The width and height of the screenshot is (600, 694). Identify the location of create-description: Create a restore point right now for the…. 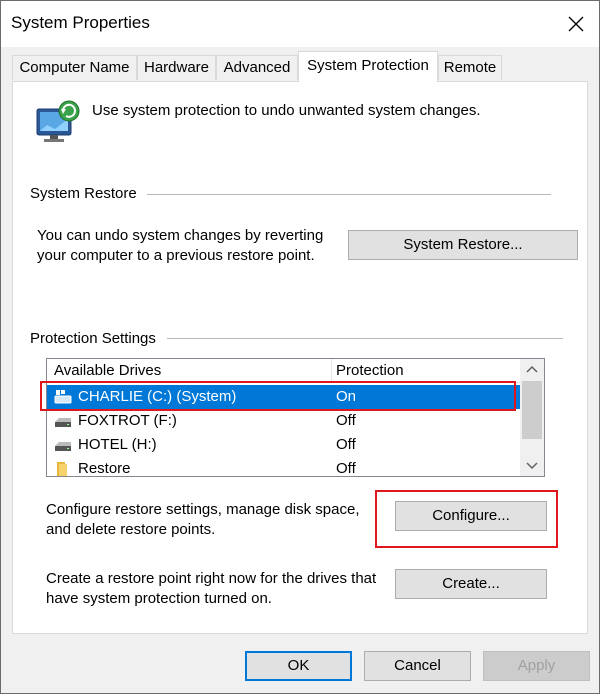
(211, 588).